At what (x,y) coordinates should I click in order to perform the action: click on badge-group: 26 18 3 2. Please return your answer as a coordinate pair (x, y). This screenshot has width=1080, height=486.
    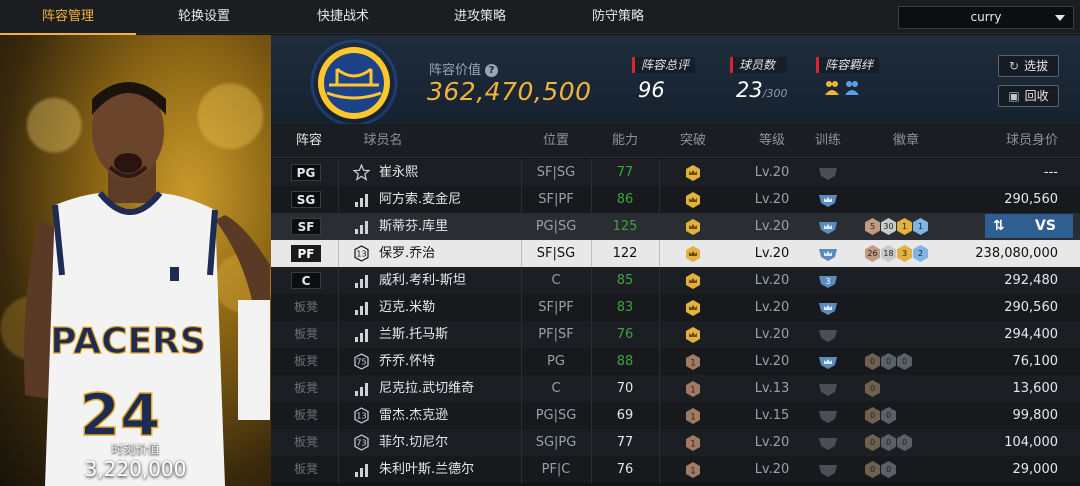
    Looking at the image, I should click on (896, 253).